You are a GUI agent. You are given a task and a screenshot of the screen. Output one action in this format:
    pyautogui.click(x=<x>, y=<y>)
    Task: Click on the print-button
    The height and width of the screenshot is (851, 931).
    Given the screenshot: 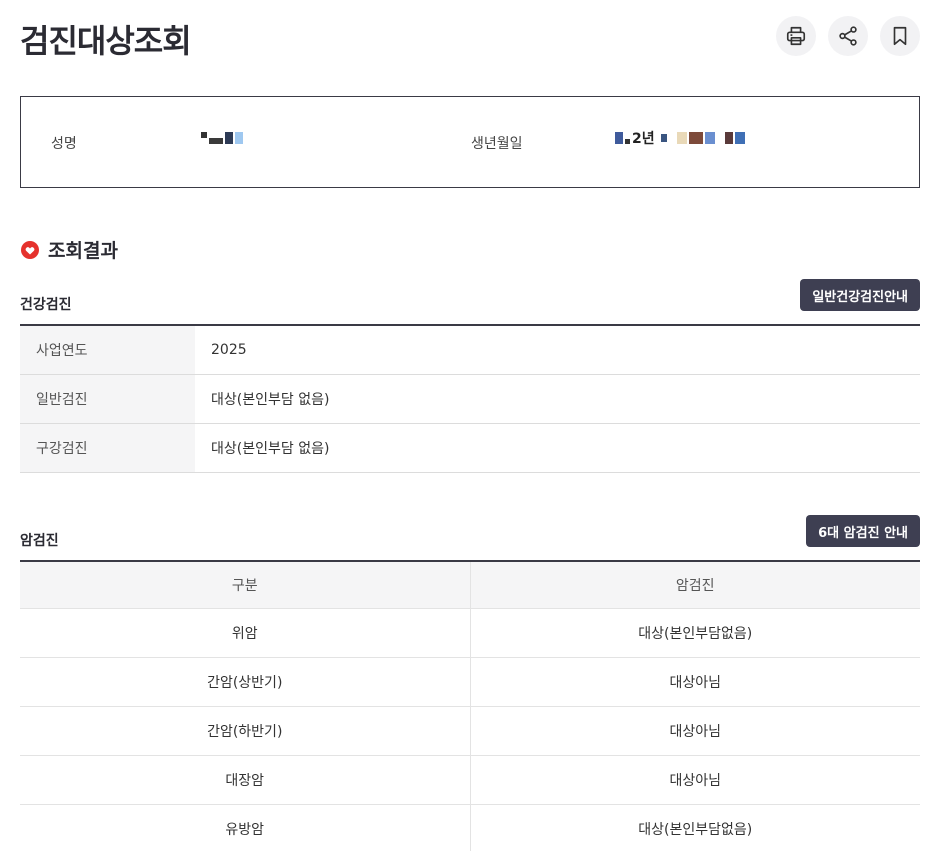 What is the action you would take?
    pyautogui.click(x=796, y=36)
    